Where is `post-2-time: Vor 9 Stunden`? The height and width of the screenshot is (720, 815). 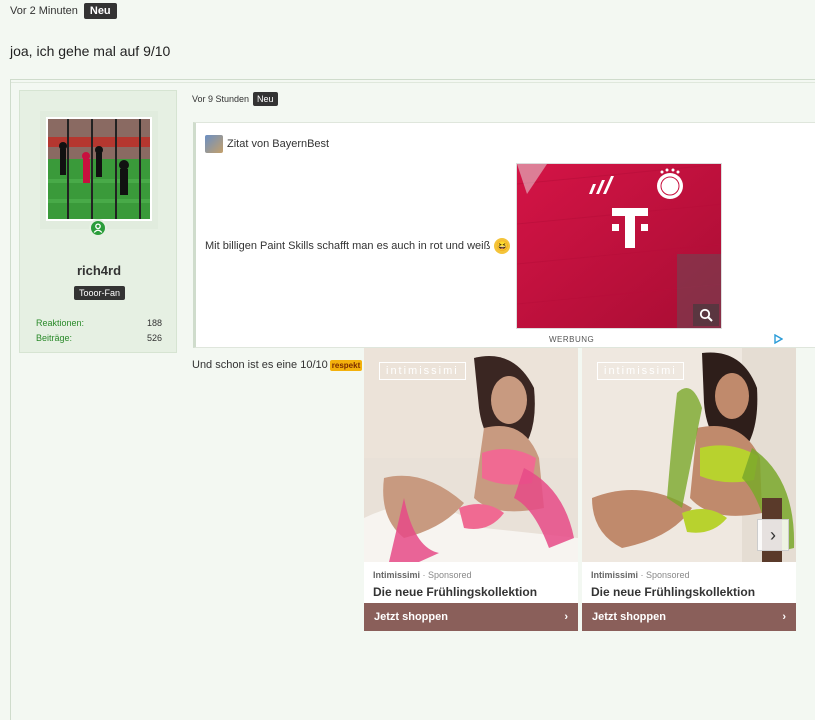
post-2-time: Vor 9 Stunden is located at coordinates (220, 99).